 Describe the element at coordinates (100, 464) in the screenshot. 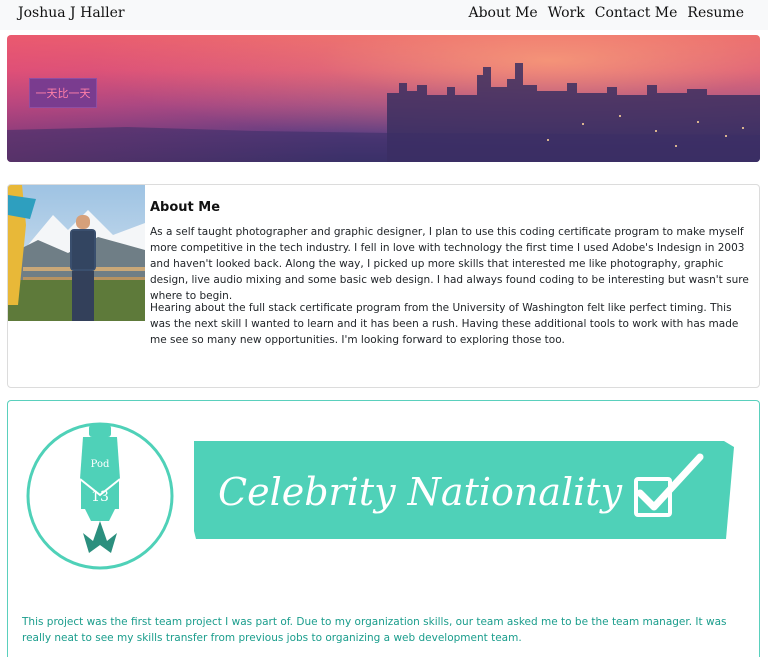

I see `pod-label: Pod` at that location.